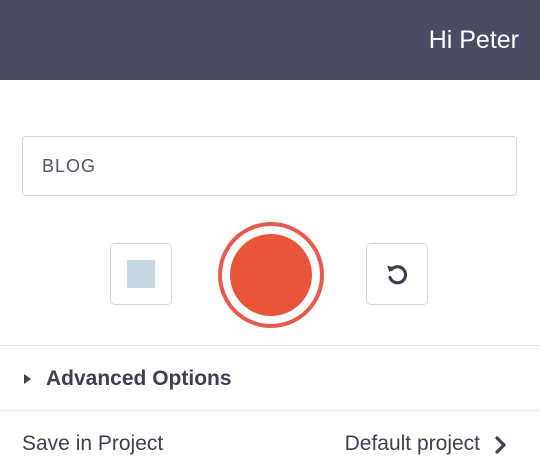 The height and width of the screenshot is (471, 540). Describe the element at coordinates (270, 441) in the screenshot. I see `save-in-project-row: Save in Project Default project` at that location.